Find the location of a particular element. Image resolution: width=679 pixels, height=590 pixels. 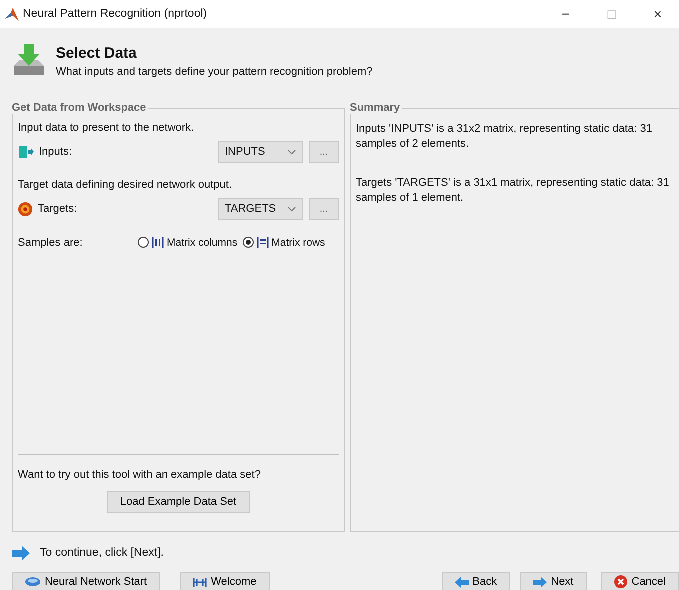

cancel-button: Cancel is located at coordinates (639, 581).